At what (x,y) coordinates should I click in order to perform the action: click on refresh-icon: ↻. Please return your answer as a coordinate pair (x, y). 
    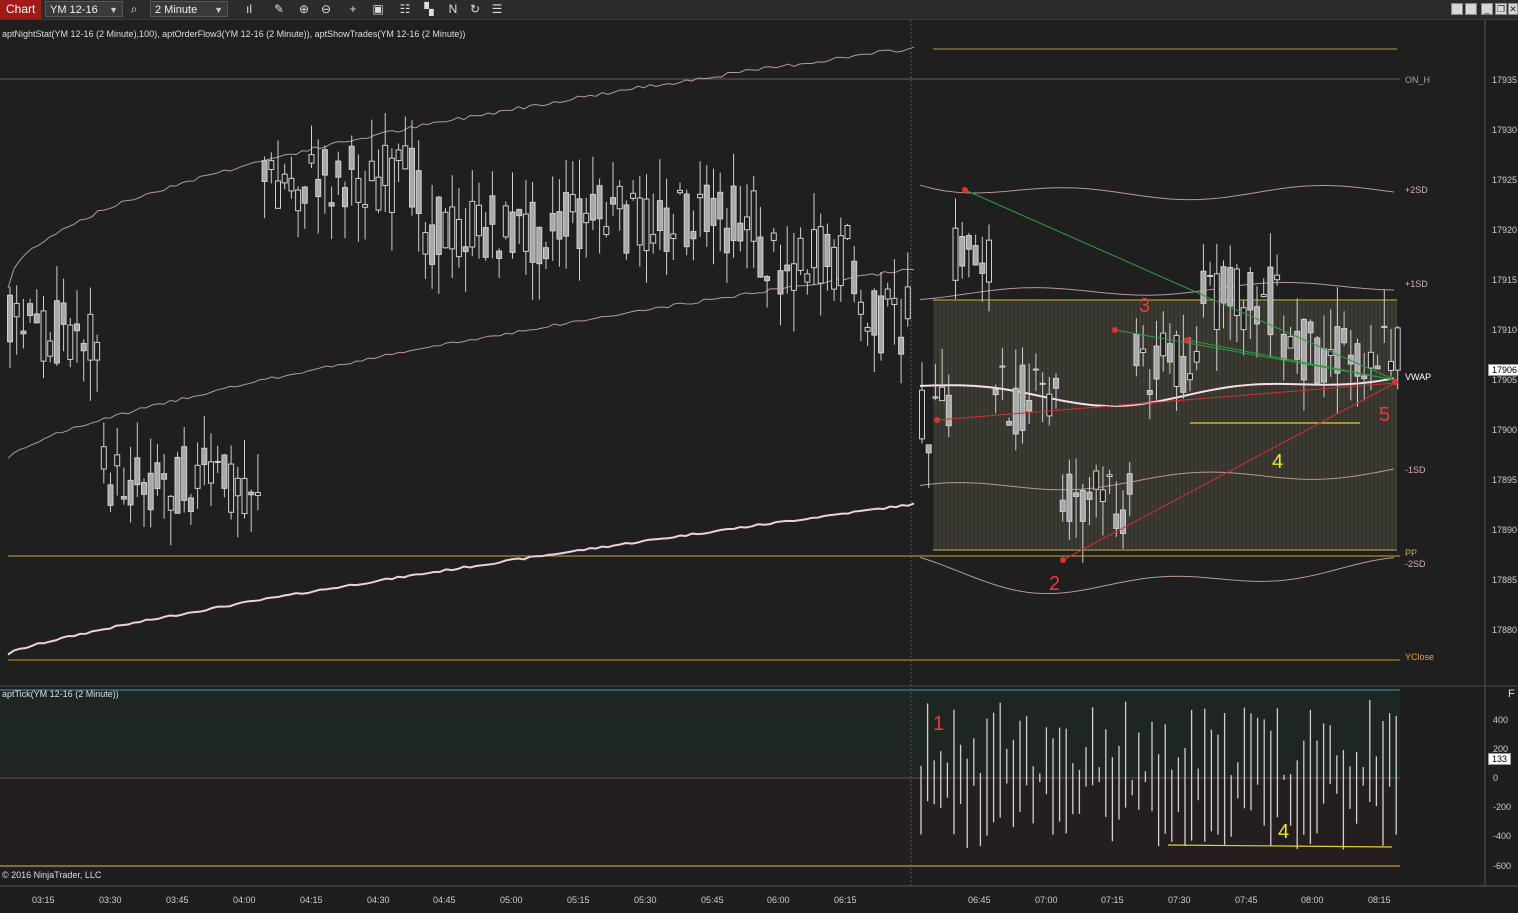
    Looking at the image, I should click on (475, 9).